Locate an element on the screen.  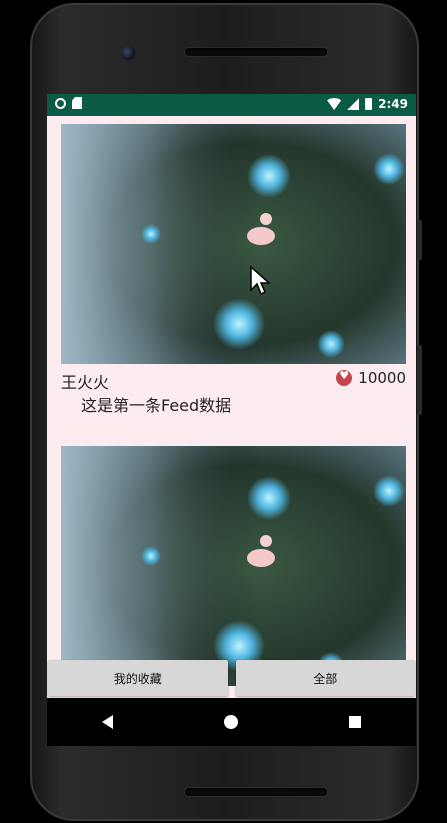
like-button: 10000 is located at coordinates (371, 378).